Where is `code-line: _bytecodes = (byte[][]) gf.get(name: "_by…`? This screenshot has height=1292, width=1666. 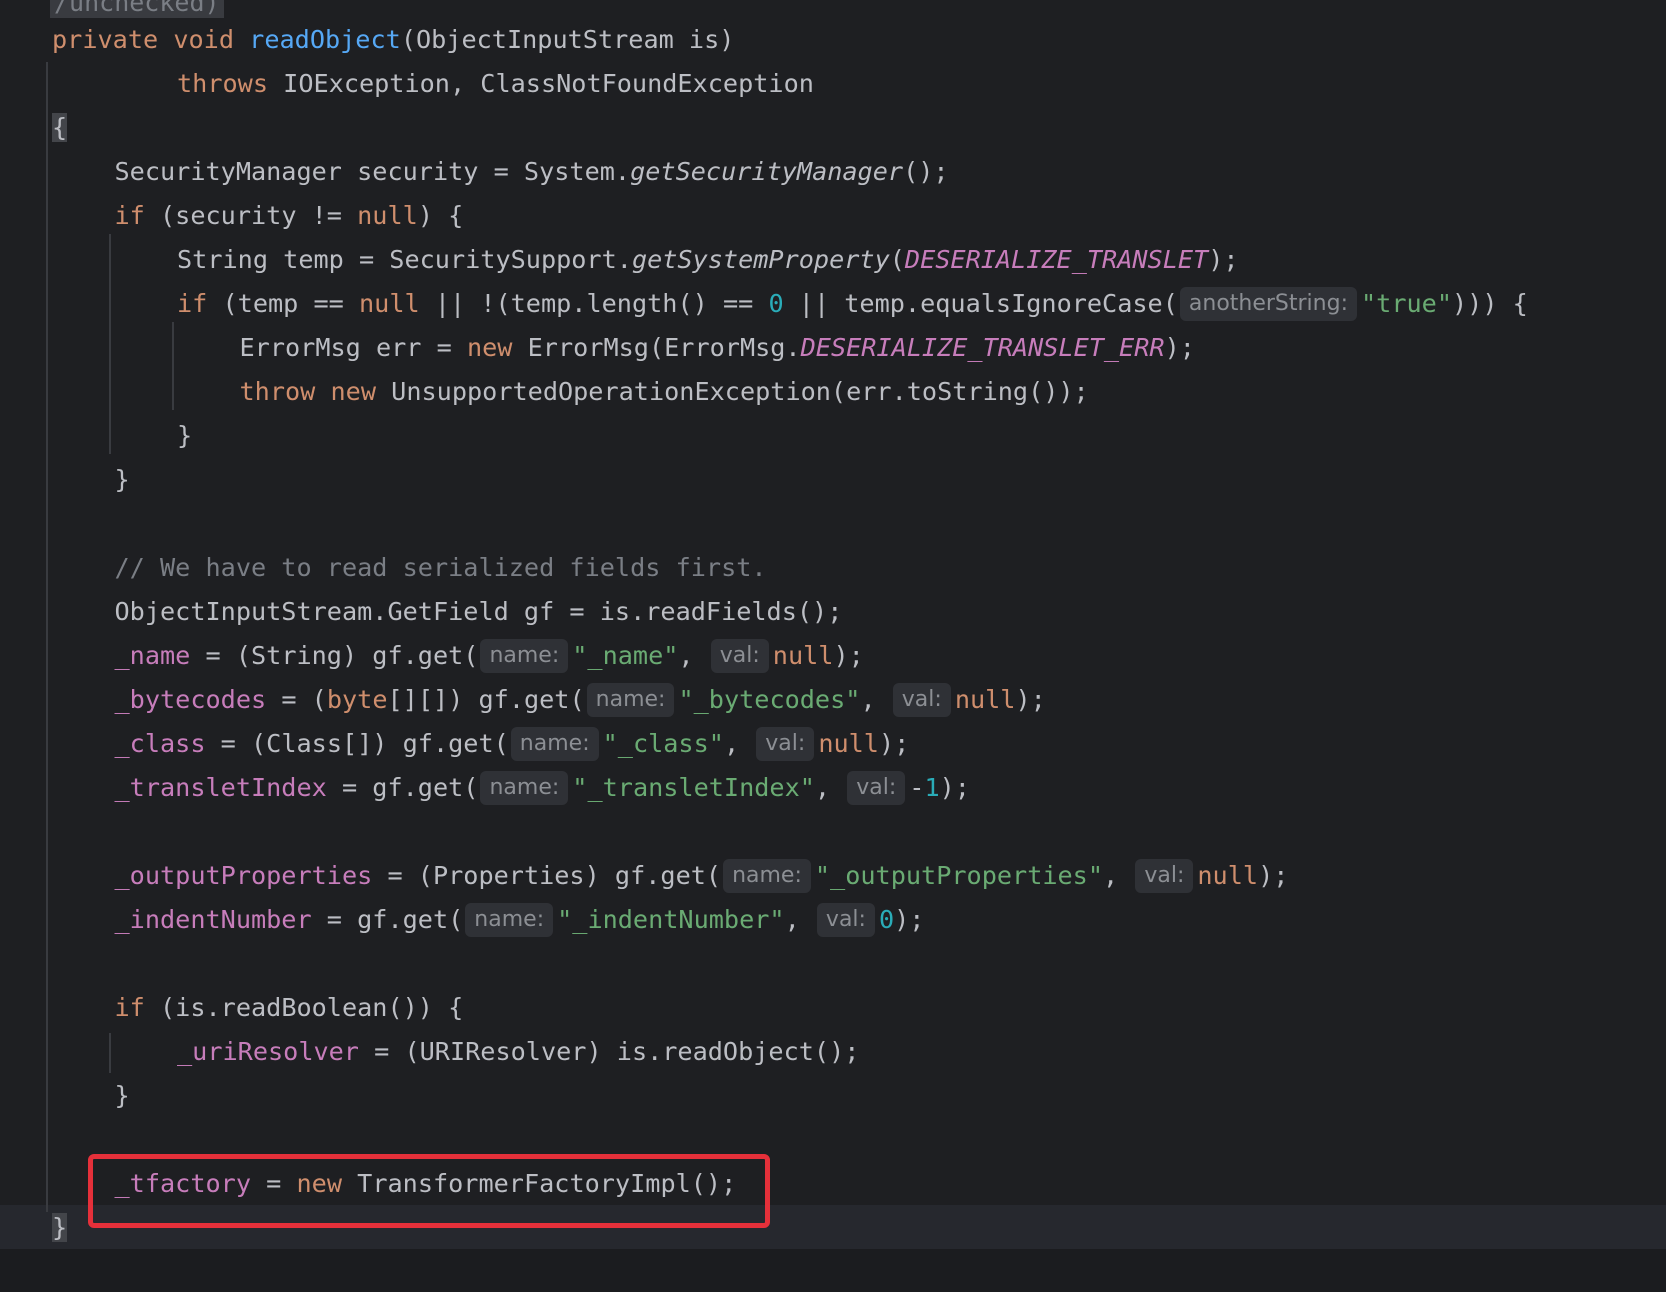
code-line: _bytecodes = (byte[][]) gf.get(name: "_by… is located at coordinates (580, 700).